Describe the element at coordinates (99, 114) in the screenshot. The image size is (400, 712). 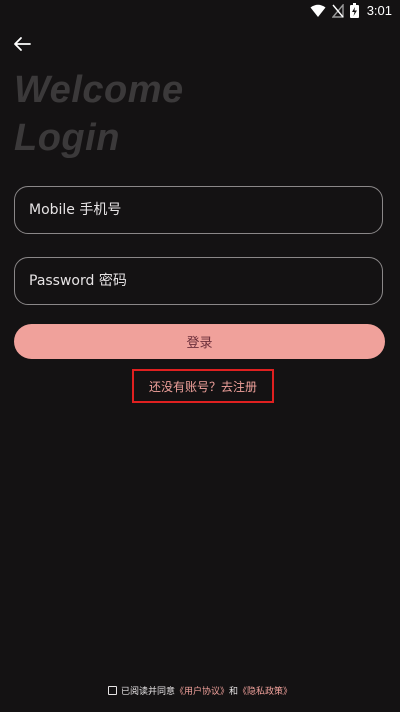
I see `welcome-title: Welcome Login` at that location.